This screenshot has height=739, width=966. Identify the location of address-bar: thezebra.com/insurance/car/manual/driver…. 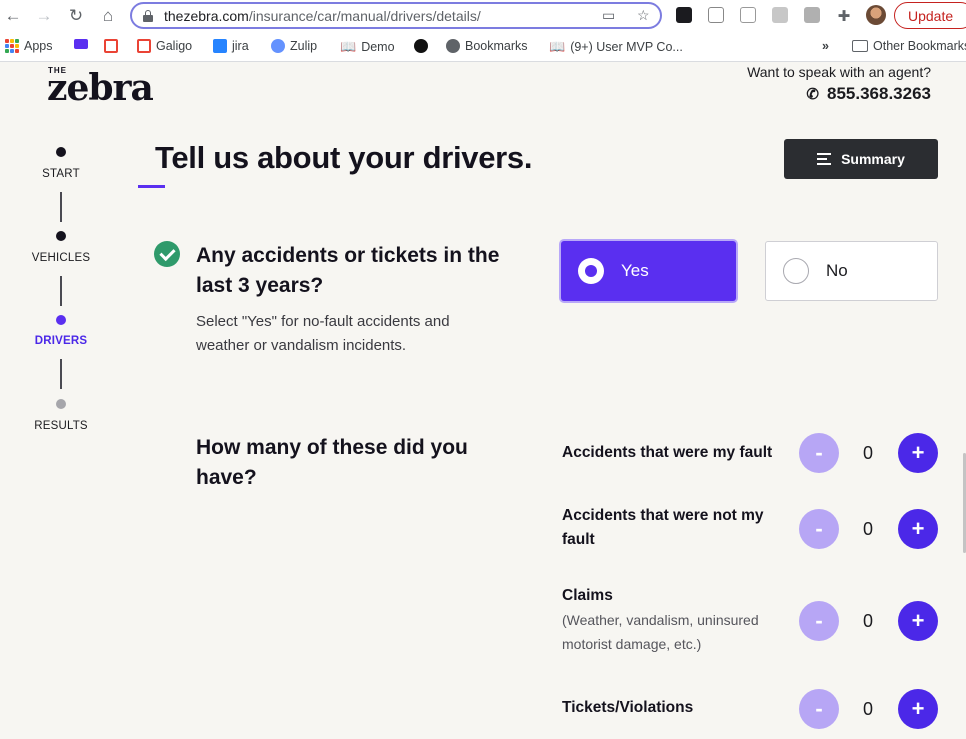
(396, 15).